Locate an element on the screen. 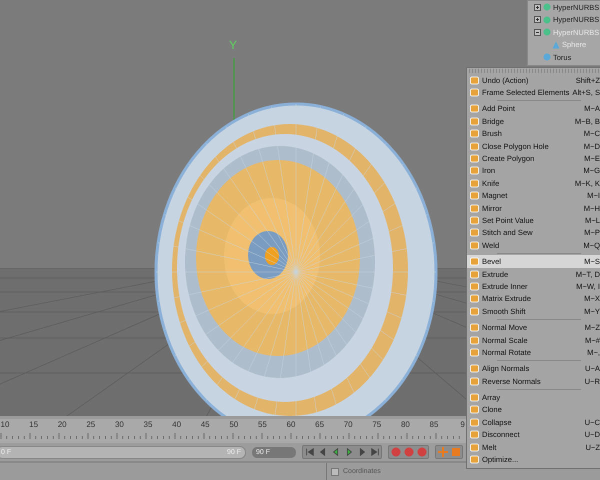 This screenshot has height=480, width=600. frame-number: 15 is located at coordinates (33, 424).